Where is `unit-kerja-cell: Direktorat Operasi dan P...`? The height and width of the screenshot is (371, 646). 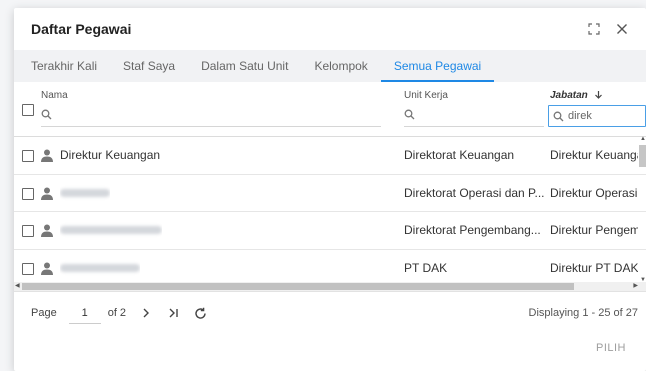
unit-kerja-cell: Direktorat Operasi dan P... is located at coordinates (474, 192).